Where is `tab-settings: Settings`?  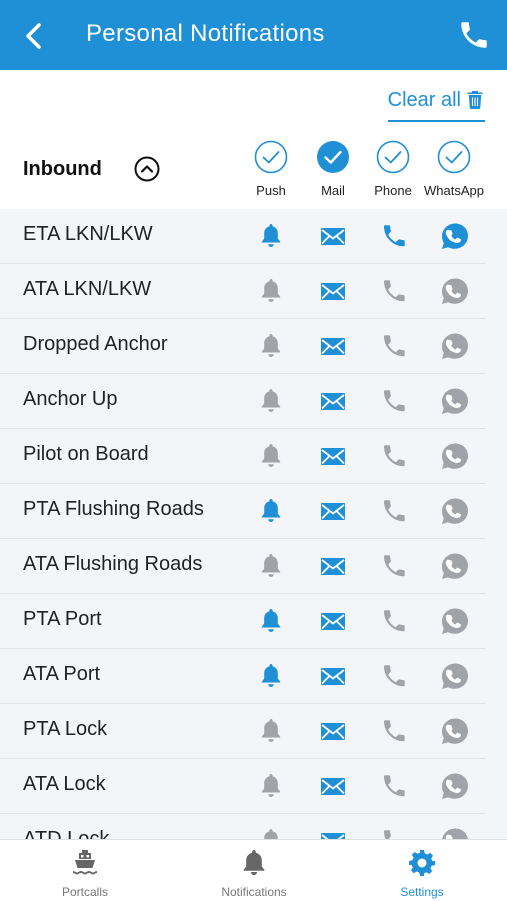 tab-settings: Settings is located at coordinates (422, 873).